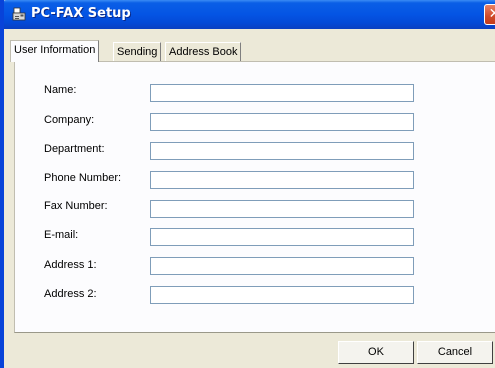 The width and height of the screenshot is (495, 368). I want to click on close-button: ✕, so click(489, 14).